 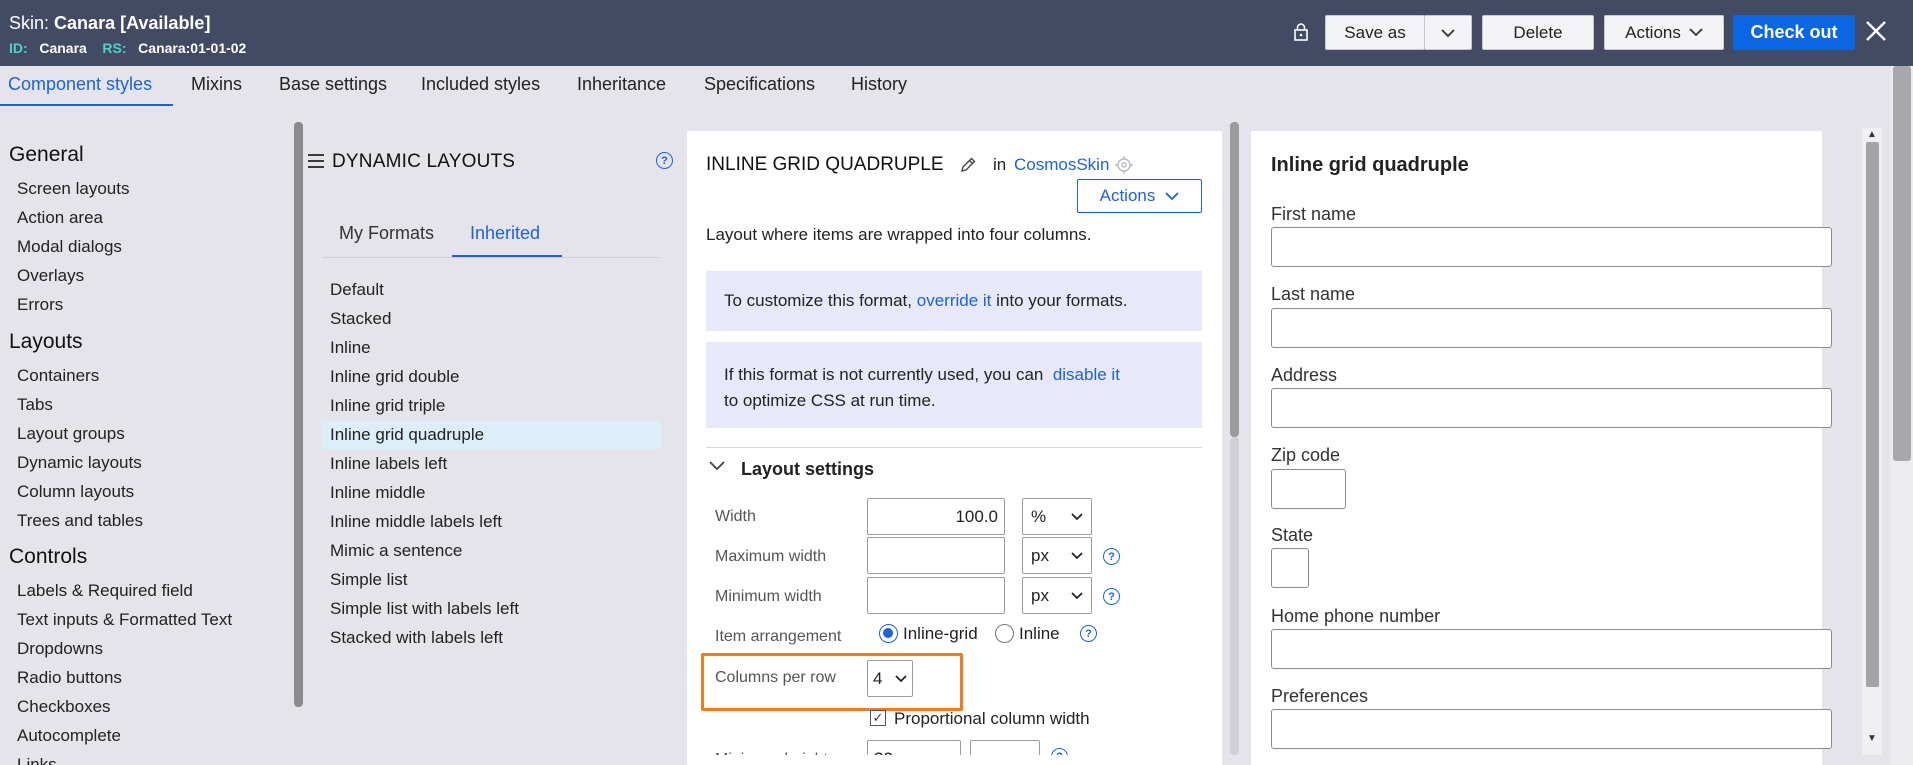 What do you see at coordinates (992, 718) in the screenshot?
I see `proportional-width-label: Proportional column width` at bounding box center [992, 718].